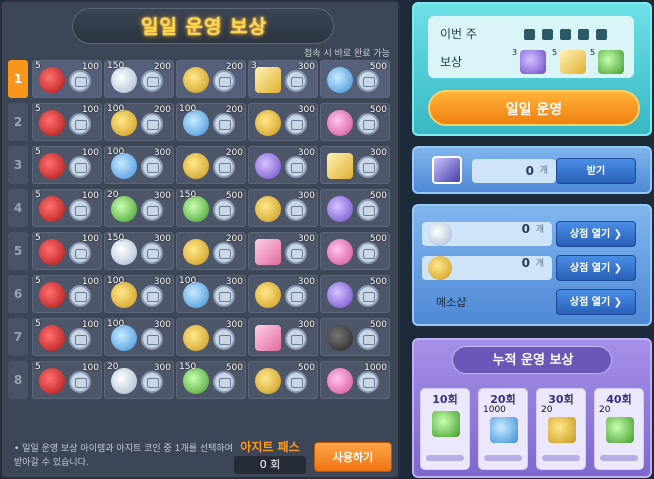  Describe the element at coordinates (347, 54) in the screenshot. I see `subtitle: 접속 시 바로 완료 가능` at that location.